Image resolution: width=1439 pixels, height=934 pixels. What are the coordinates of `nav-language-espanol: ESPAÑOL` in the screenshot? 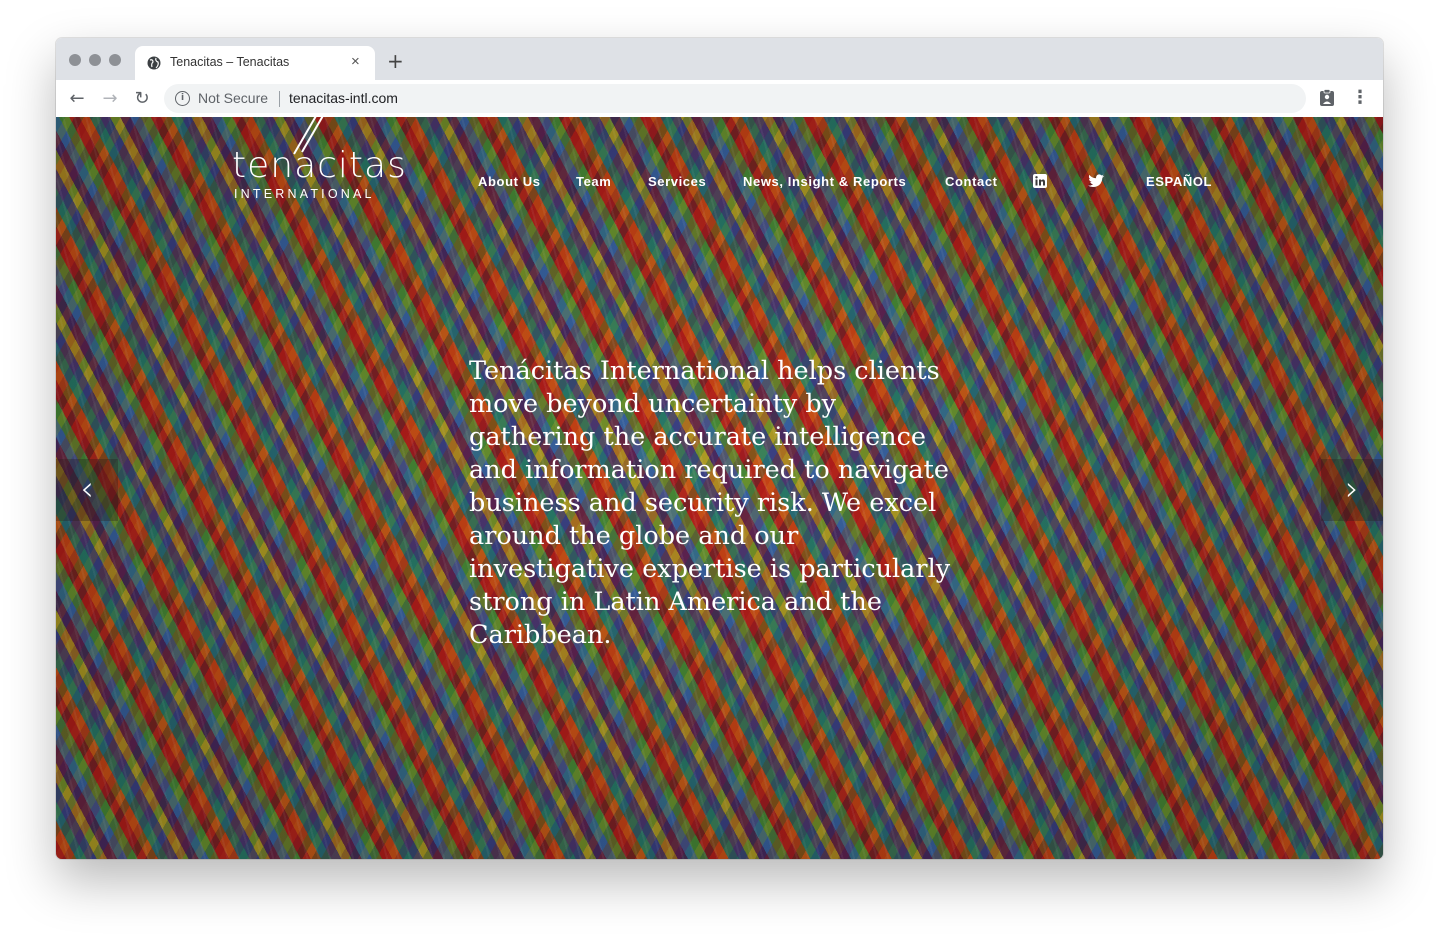 It's located at (1179, 181).